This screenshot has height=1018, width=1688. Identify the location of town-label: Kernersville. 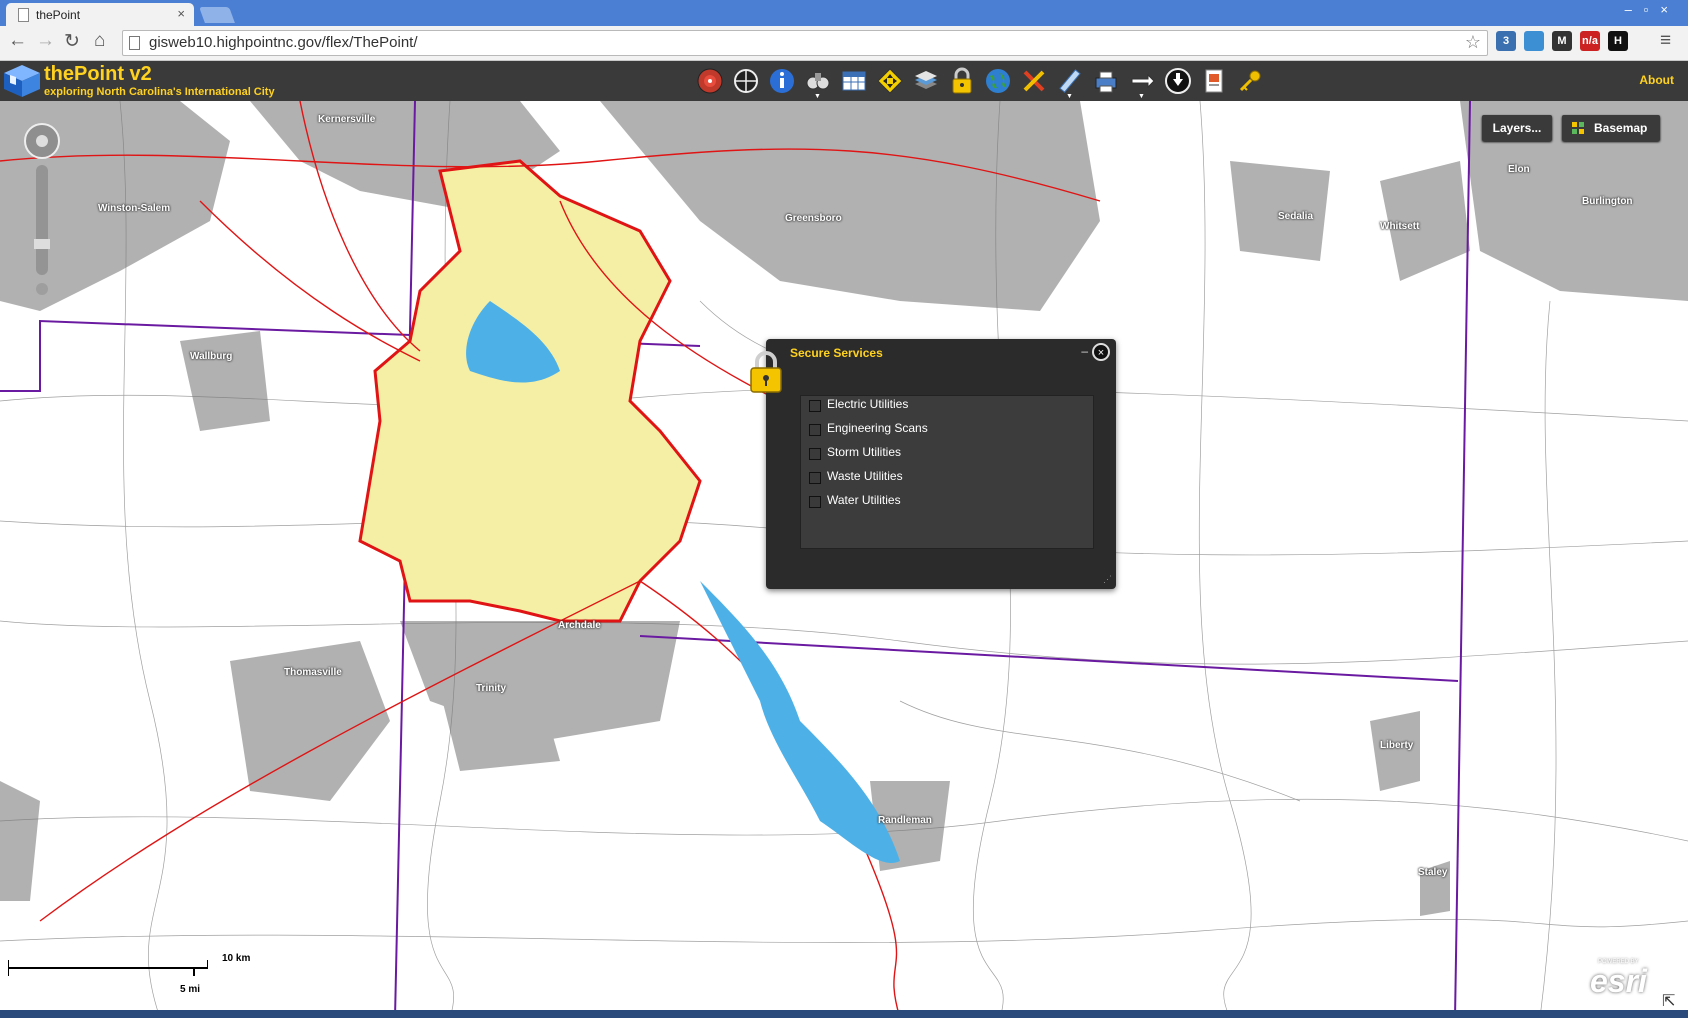
(347, 119).